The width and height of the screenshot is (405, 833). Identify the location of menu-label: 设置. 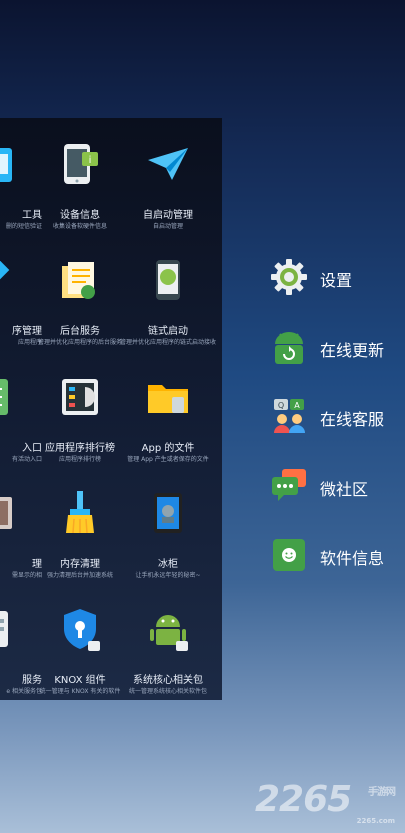
(336, 280).